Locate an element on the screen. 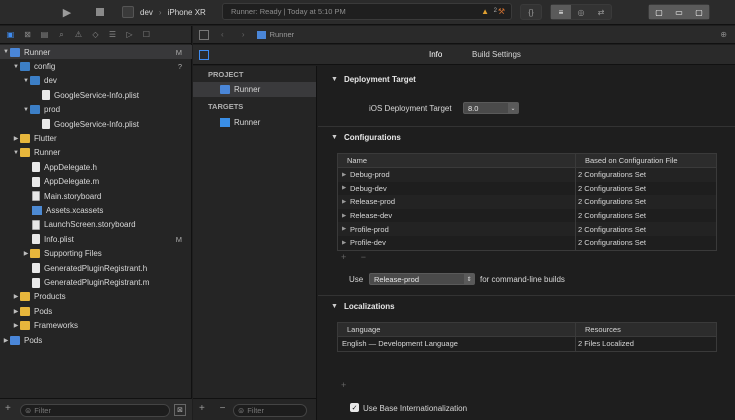 The height and width of the screenshot is (420, 735). table-row: ▶ Profile-prod 2 Configurations Set is located at coordinates (527, 229).